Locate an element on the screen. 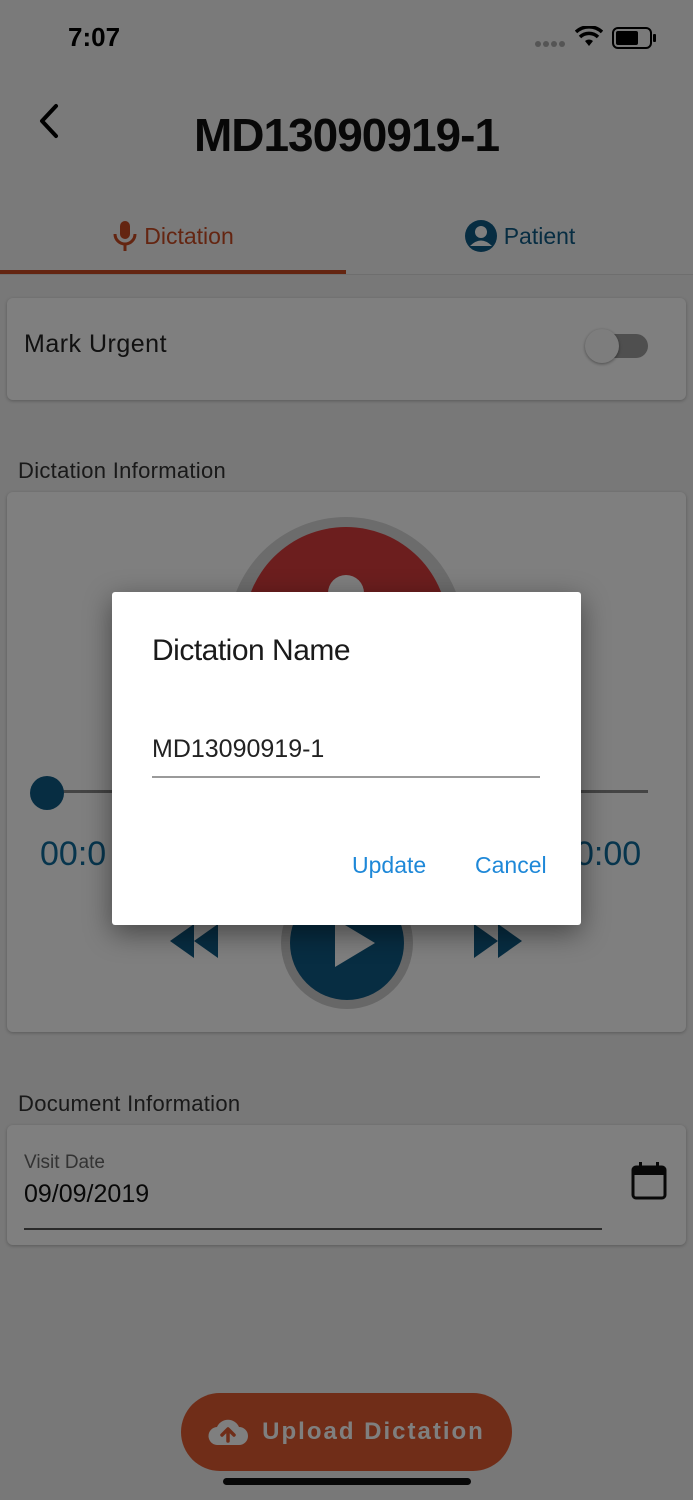  dictation-name-input is located at coordinates (346, 750).